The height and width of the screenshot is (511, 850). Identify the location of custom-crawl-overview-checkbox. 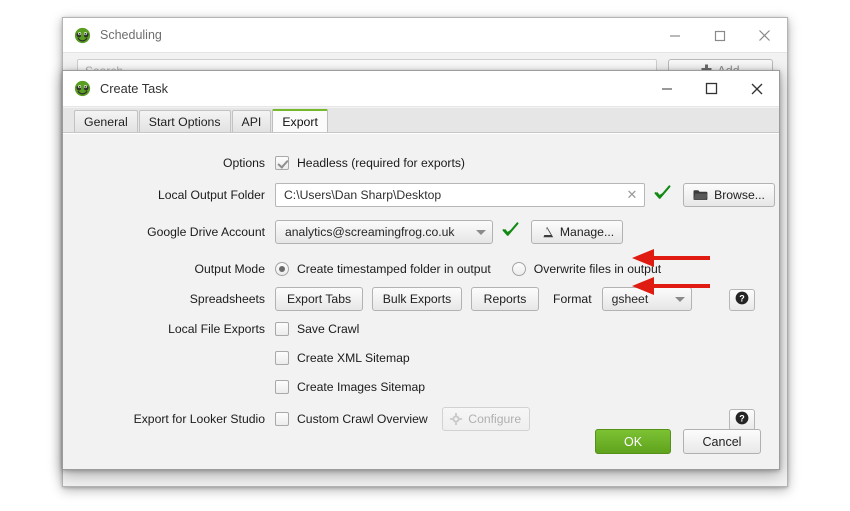
(282, 419).